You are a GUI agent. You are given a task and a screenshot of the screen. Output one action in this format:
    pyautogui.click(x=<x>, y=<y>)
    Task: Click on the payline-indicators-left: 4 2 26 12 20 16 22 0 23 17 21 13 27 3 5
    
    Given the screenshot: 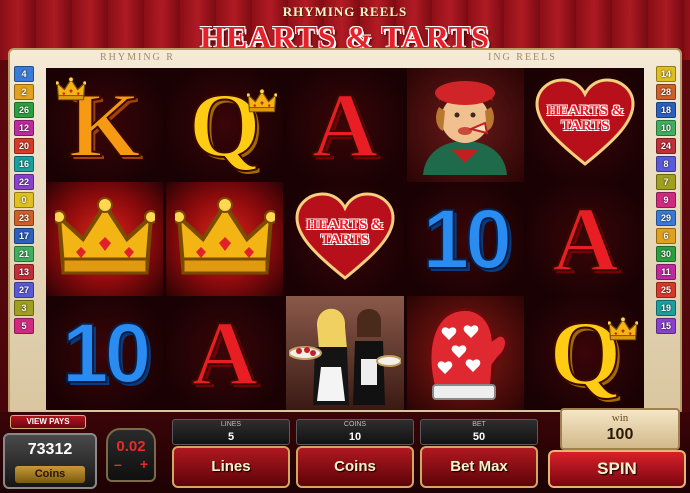 What is the action you would take?
    pyautogui.click(x=24, y=200)
    